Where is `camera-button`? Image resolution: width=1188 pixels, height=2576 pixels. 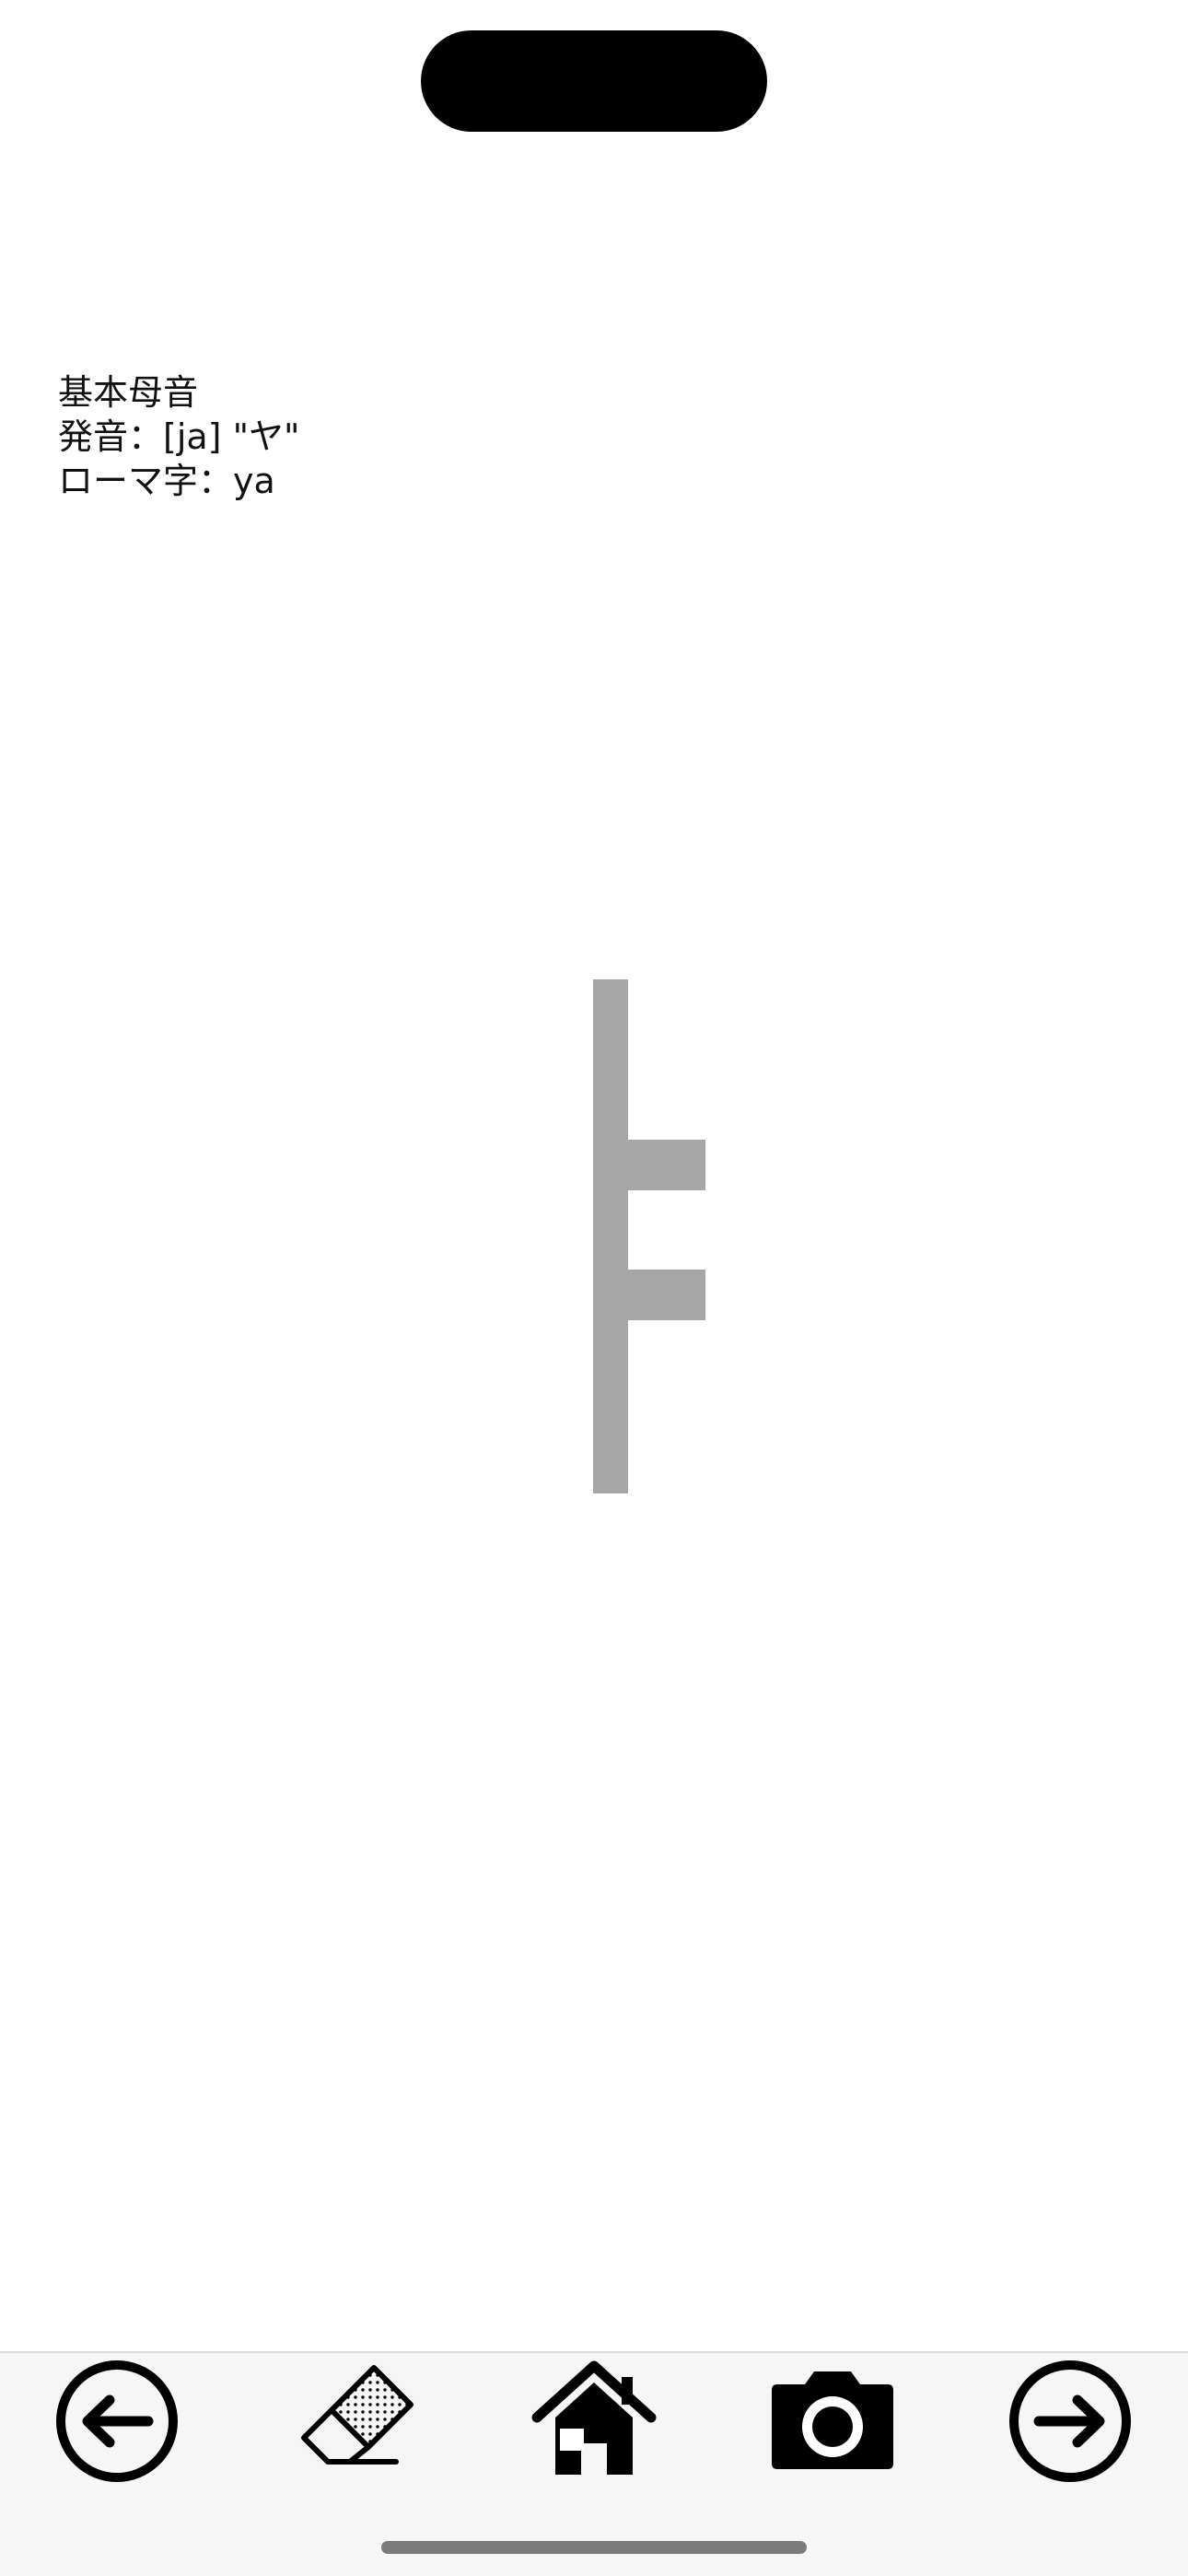 camera-button is located at coordinates (832, 2421).